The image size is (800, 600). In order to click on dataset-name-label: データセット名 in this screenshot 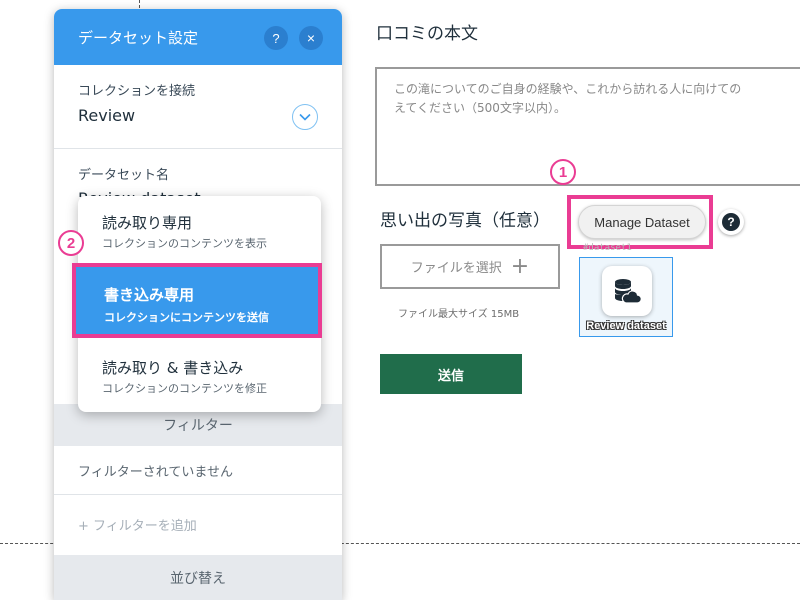, I will do `click(124, 175)`.